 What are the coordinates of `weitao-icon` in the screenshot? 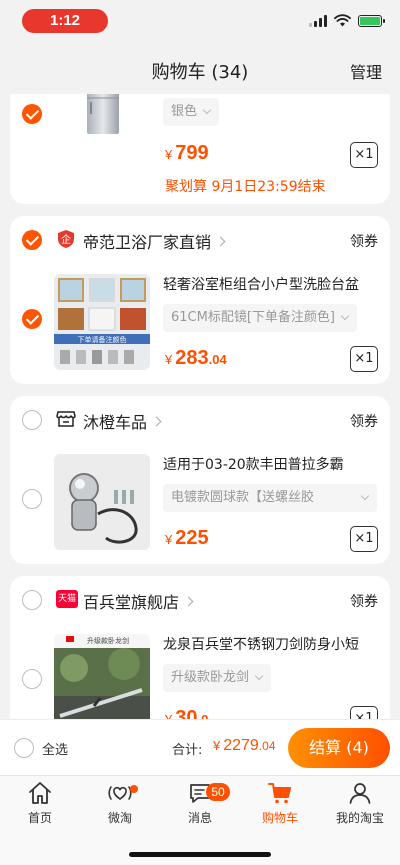 It's located at (120, 793).